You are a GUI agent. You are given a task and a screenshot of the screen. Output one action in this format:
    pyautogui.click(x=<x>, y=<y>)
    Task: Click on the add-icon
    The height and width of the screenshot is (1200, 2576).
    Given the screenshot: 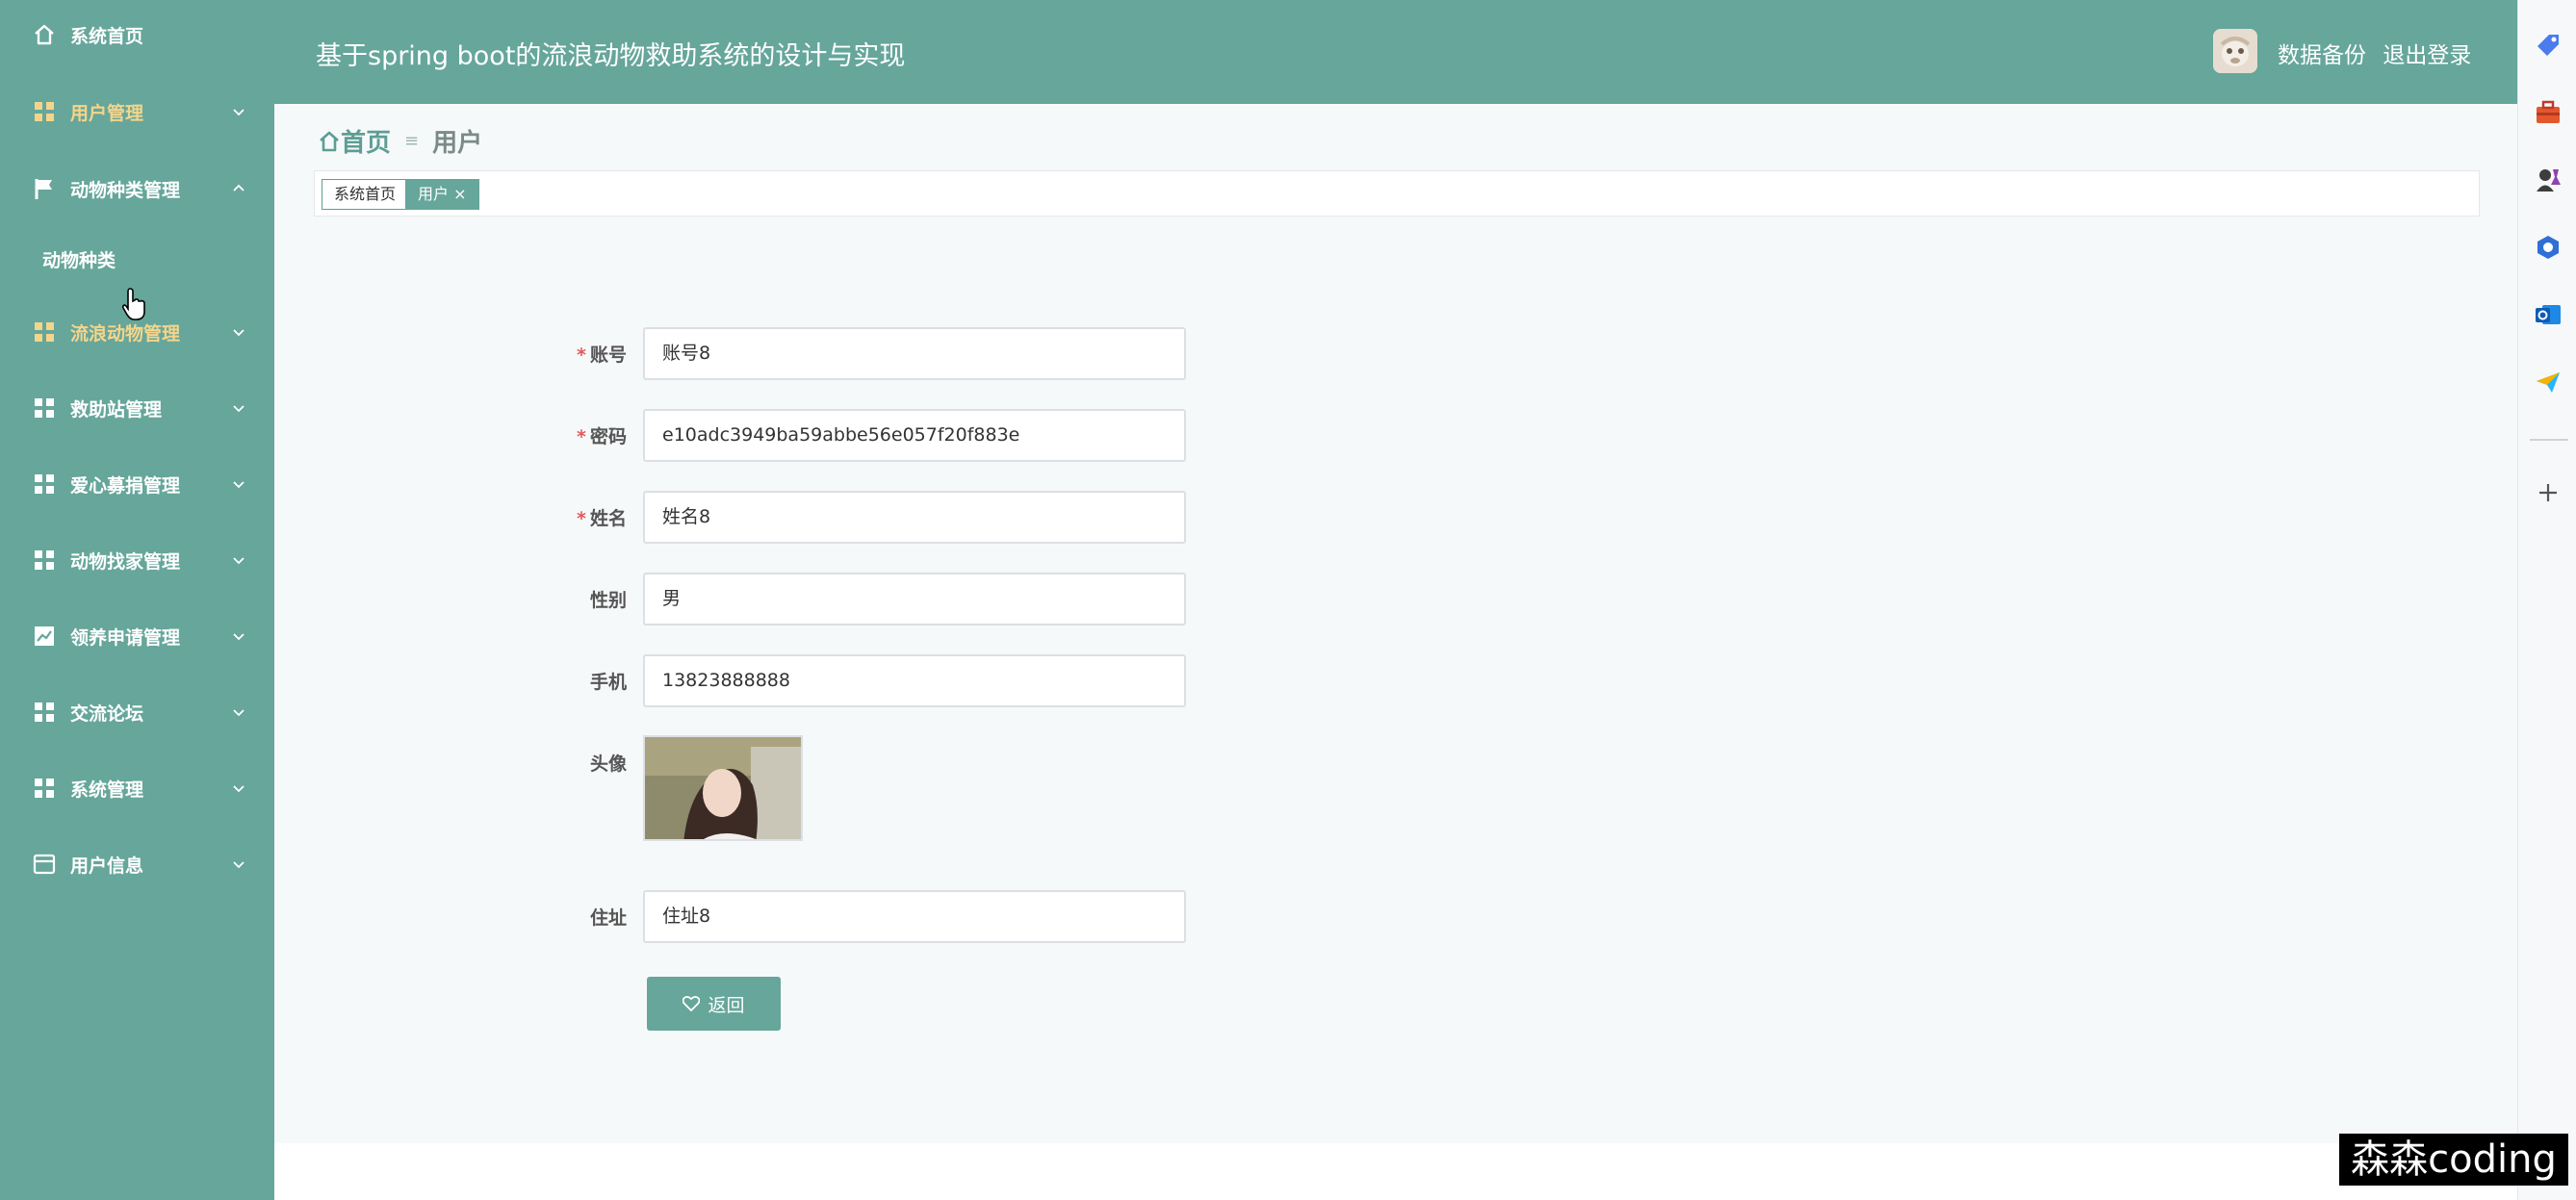 What is the action you would take?
    pyautogui.click(x=2549, y=492)
    